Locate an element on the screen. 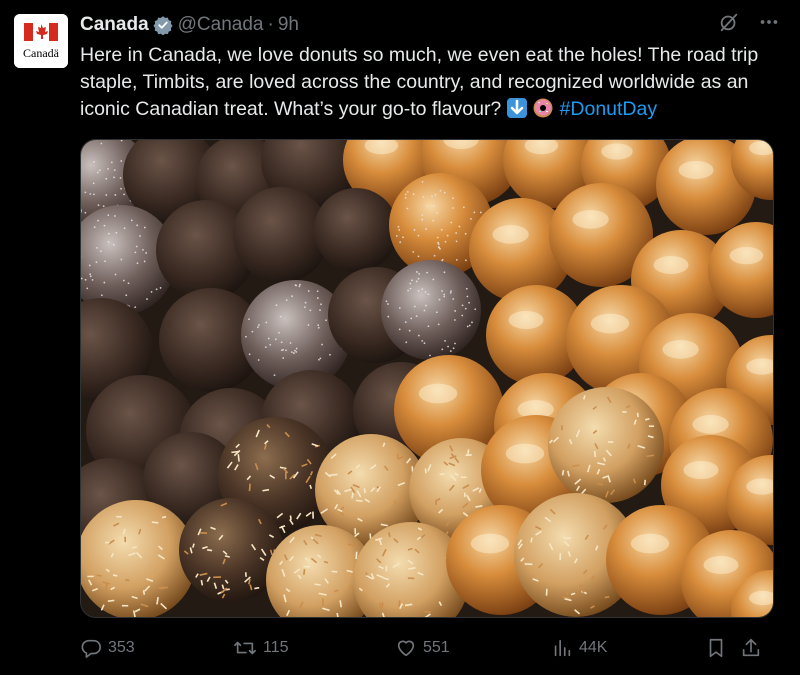 This screenshot has width=800, height=675. tweet-time: 9h is located at coordinates (288, 25).